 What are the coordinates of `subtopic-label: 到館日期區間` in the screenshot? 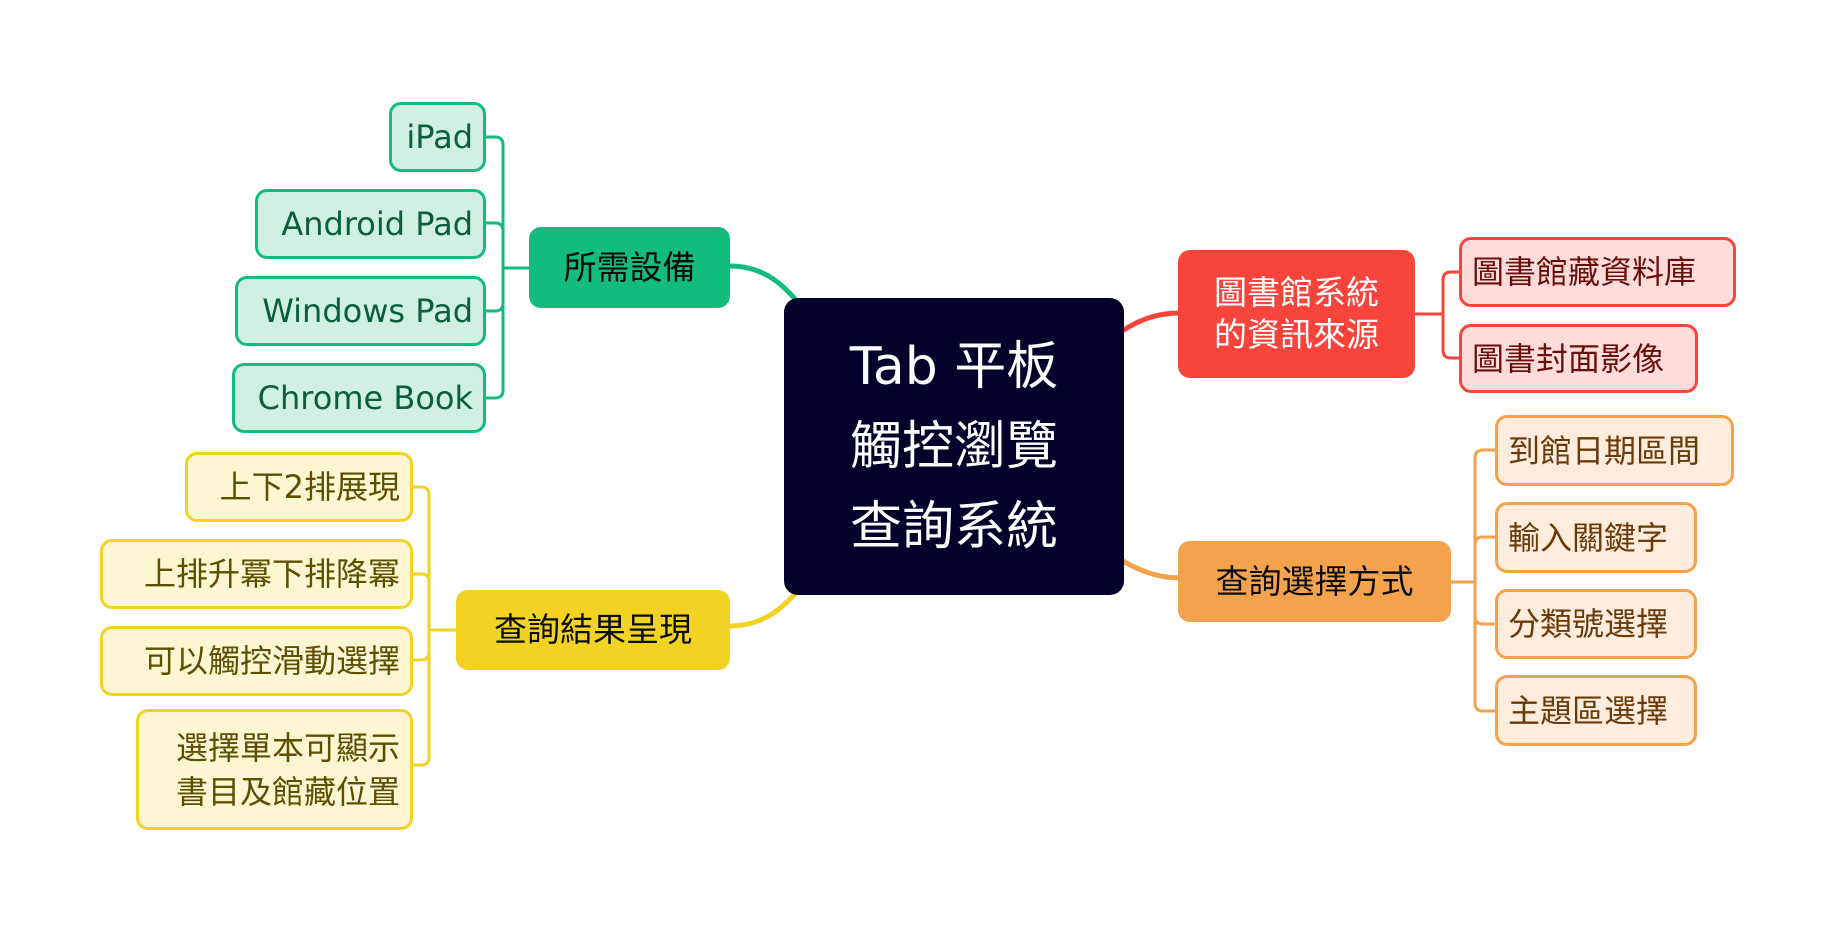 It's located at (1604, 450).